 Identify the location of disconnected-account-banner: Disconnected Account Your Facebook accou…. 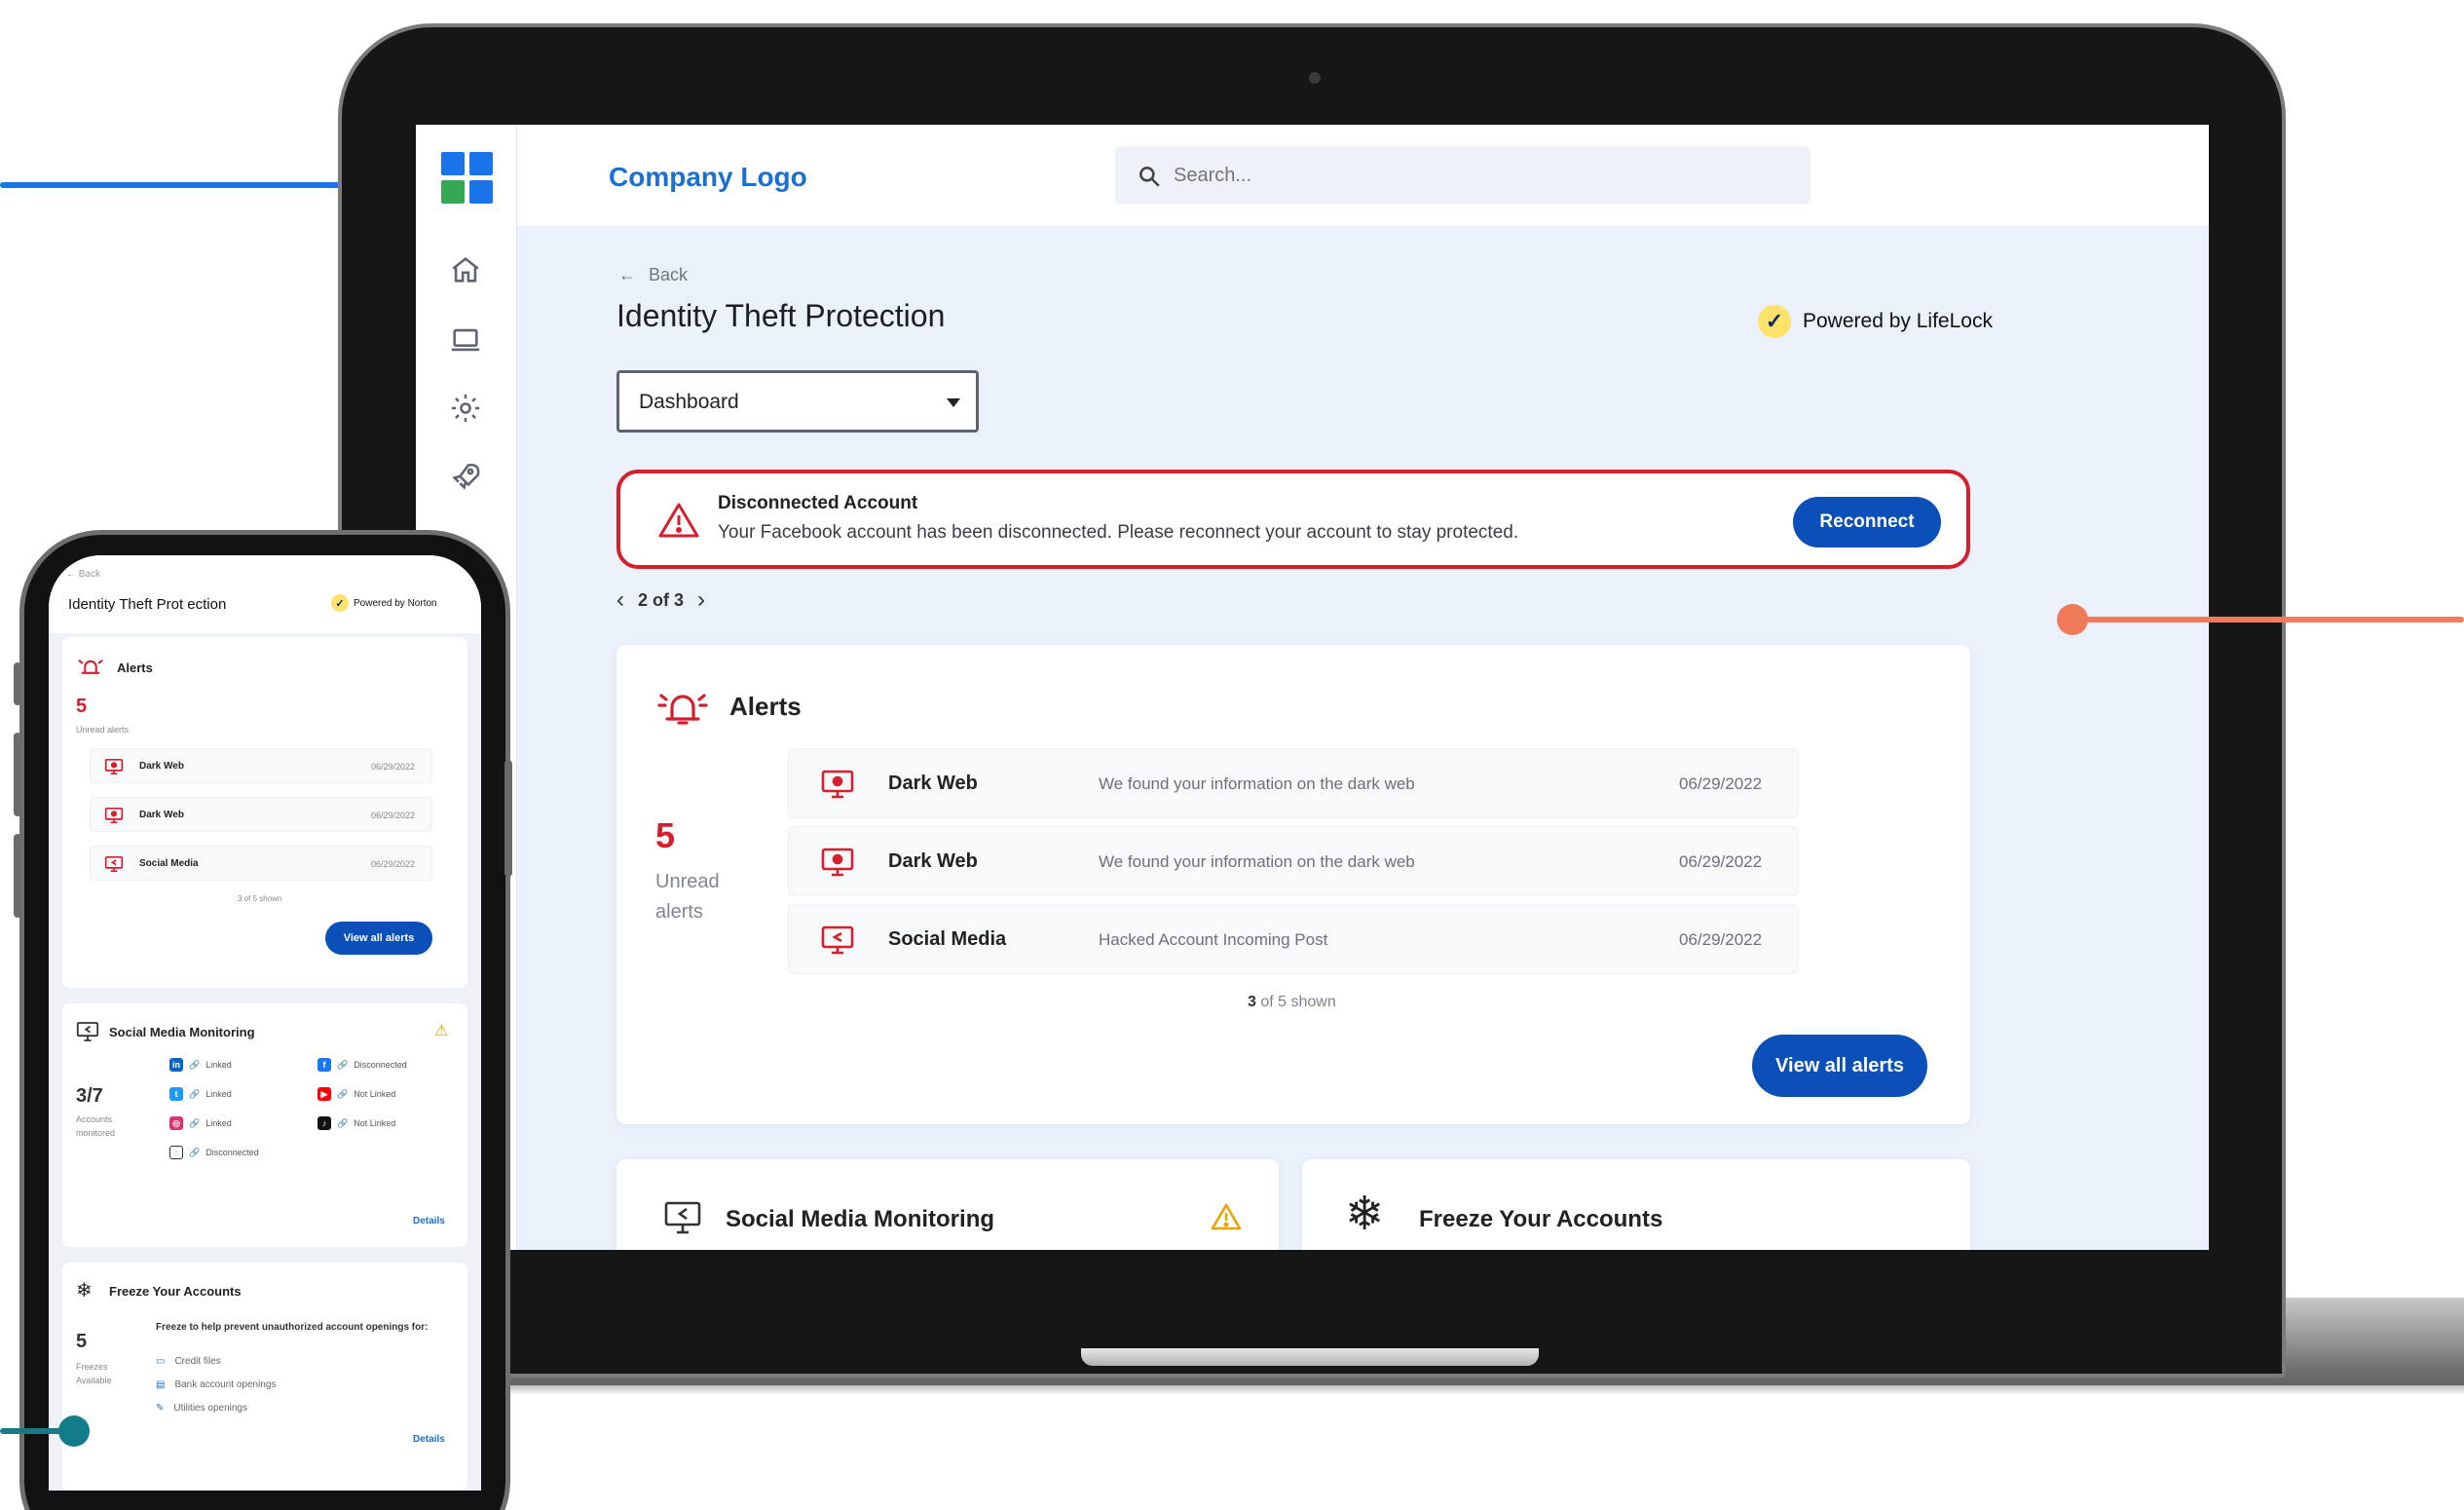
(1293, 519).